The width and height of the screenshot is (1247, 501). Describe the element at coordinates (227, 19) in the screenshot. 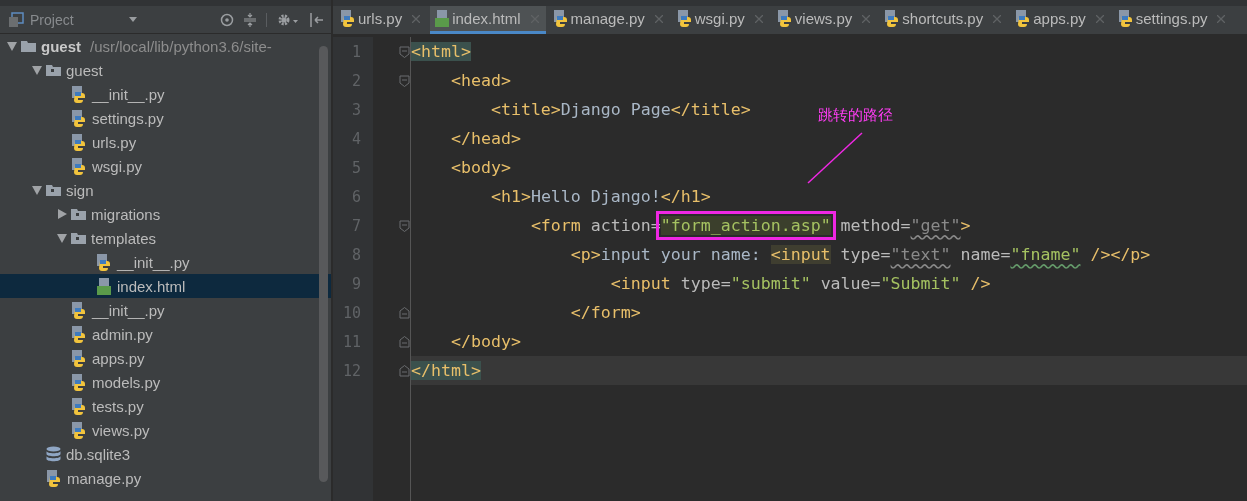

I see `locate-icon` at that location.